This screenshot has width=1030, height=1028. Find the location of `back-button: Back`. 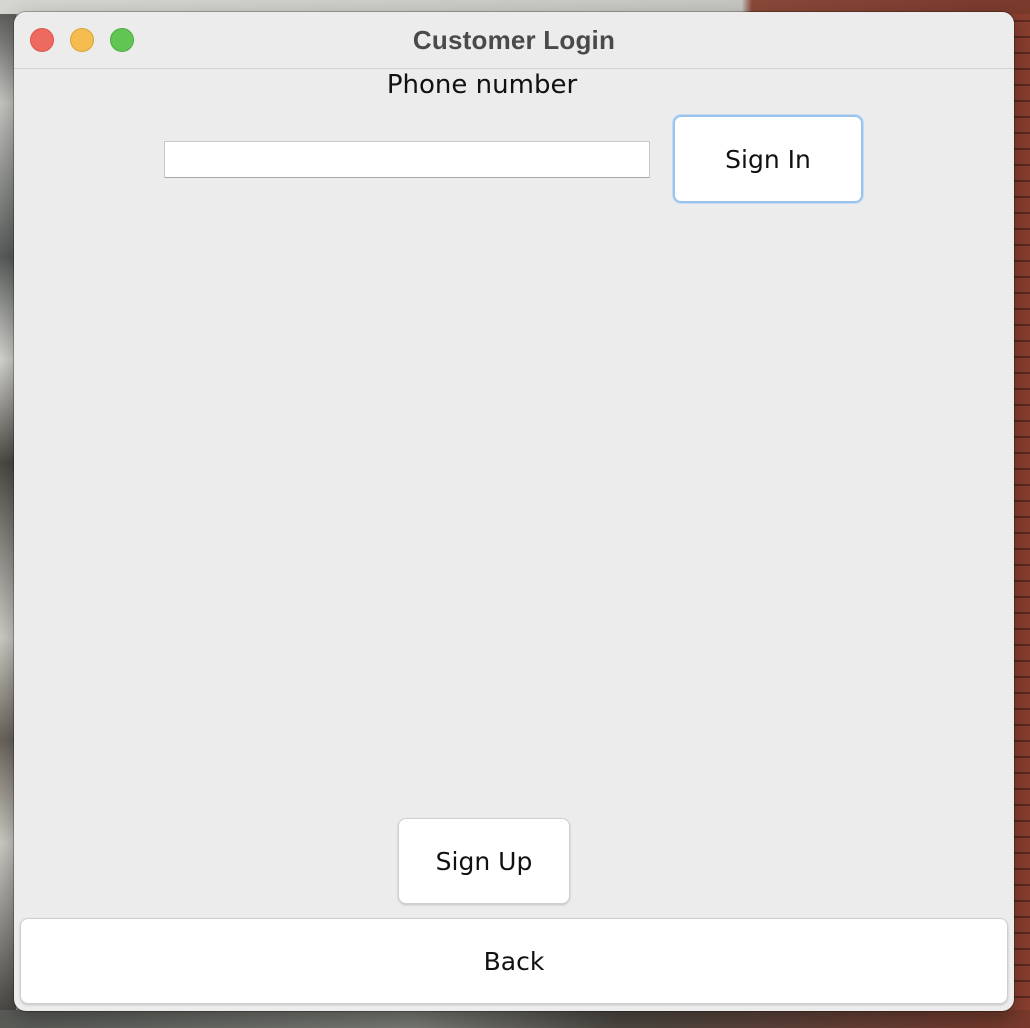

back-button: Back is located at coordinates (514, 961).